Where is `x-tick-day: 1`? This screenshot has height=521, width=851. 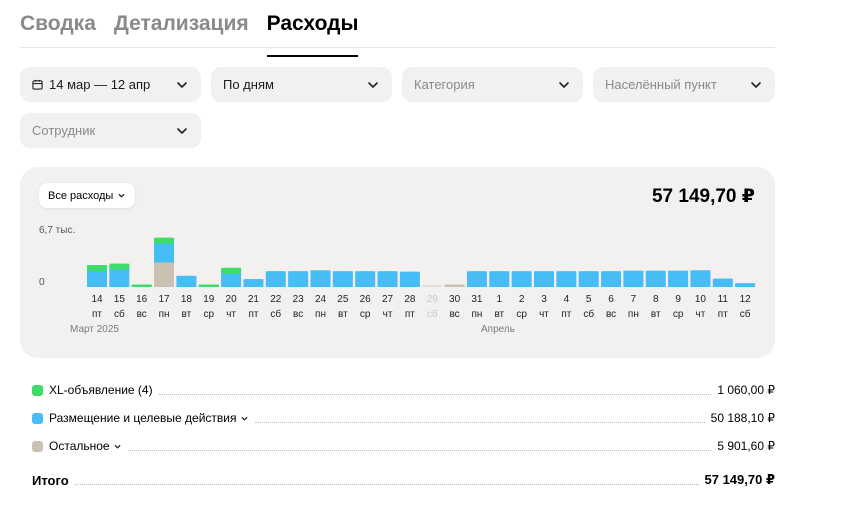
x-tick-day: 1 is located at coordinates (500, 299).